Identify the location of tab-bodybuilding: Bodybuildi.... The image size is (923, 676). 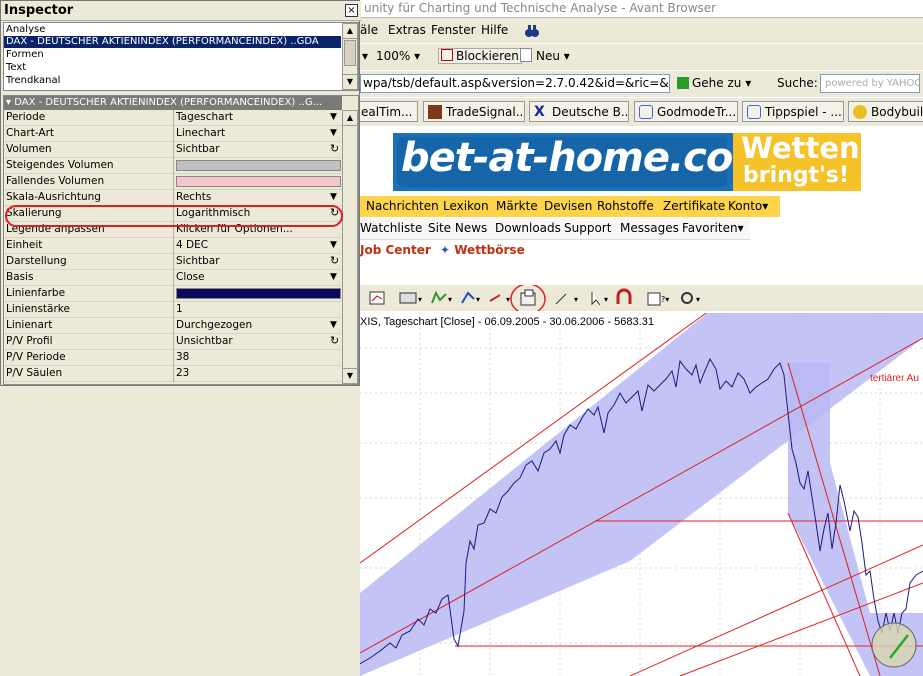
(885, 111).